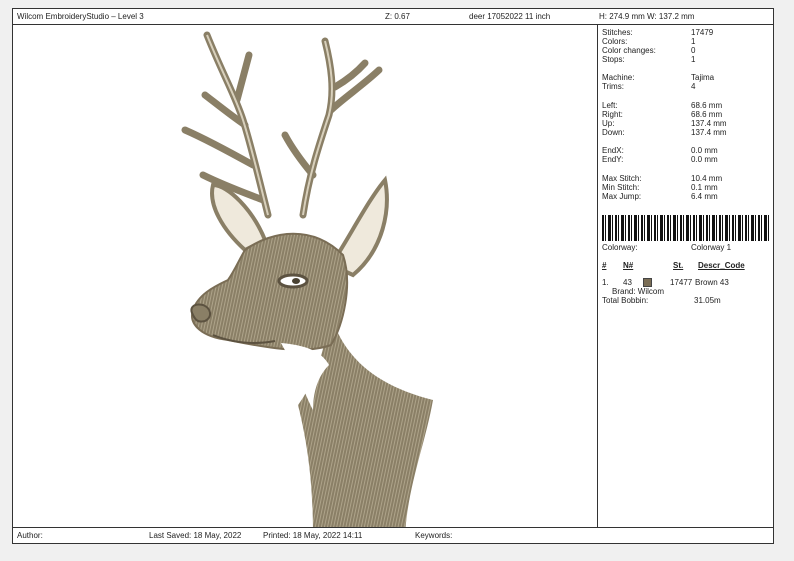 The image size is (794, 561). Describe the element at coordinates (649, 50) in the screenshot. I see `stat-color-changes: Color changes: 0` at that location.